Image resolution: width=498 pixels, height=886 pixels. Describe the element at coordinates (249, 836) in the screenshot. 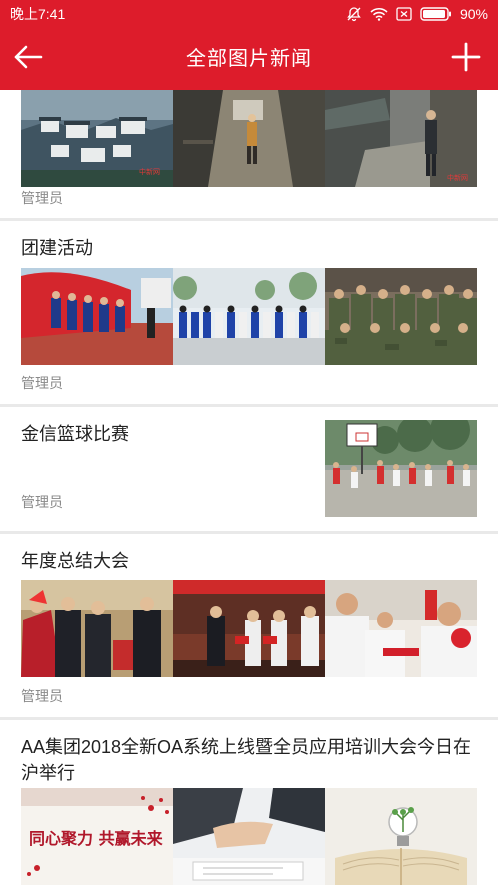

I see `news-thumbnail-handshake` at that location.